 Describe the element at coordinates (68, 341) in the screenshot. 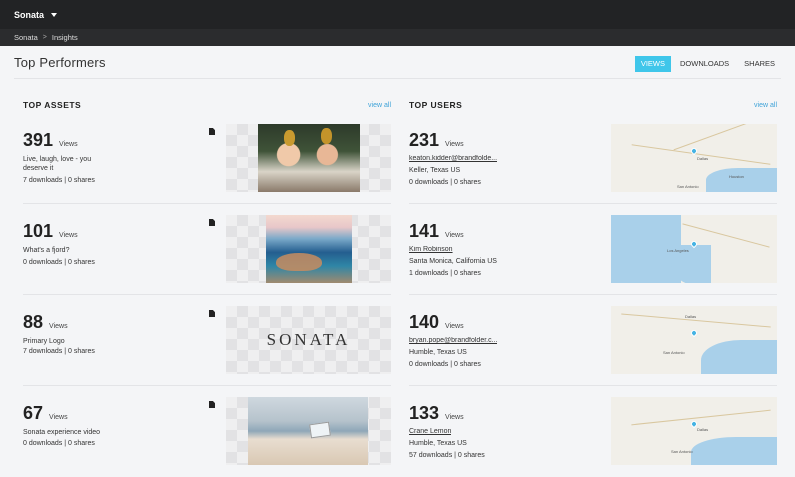

I see `asset-title: Primary Logo` at that location.